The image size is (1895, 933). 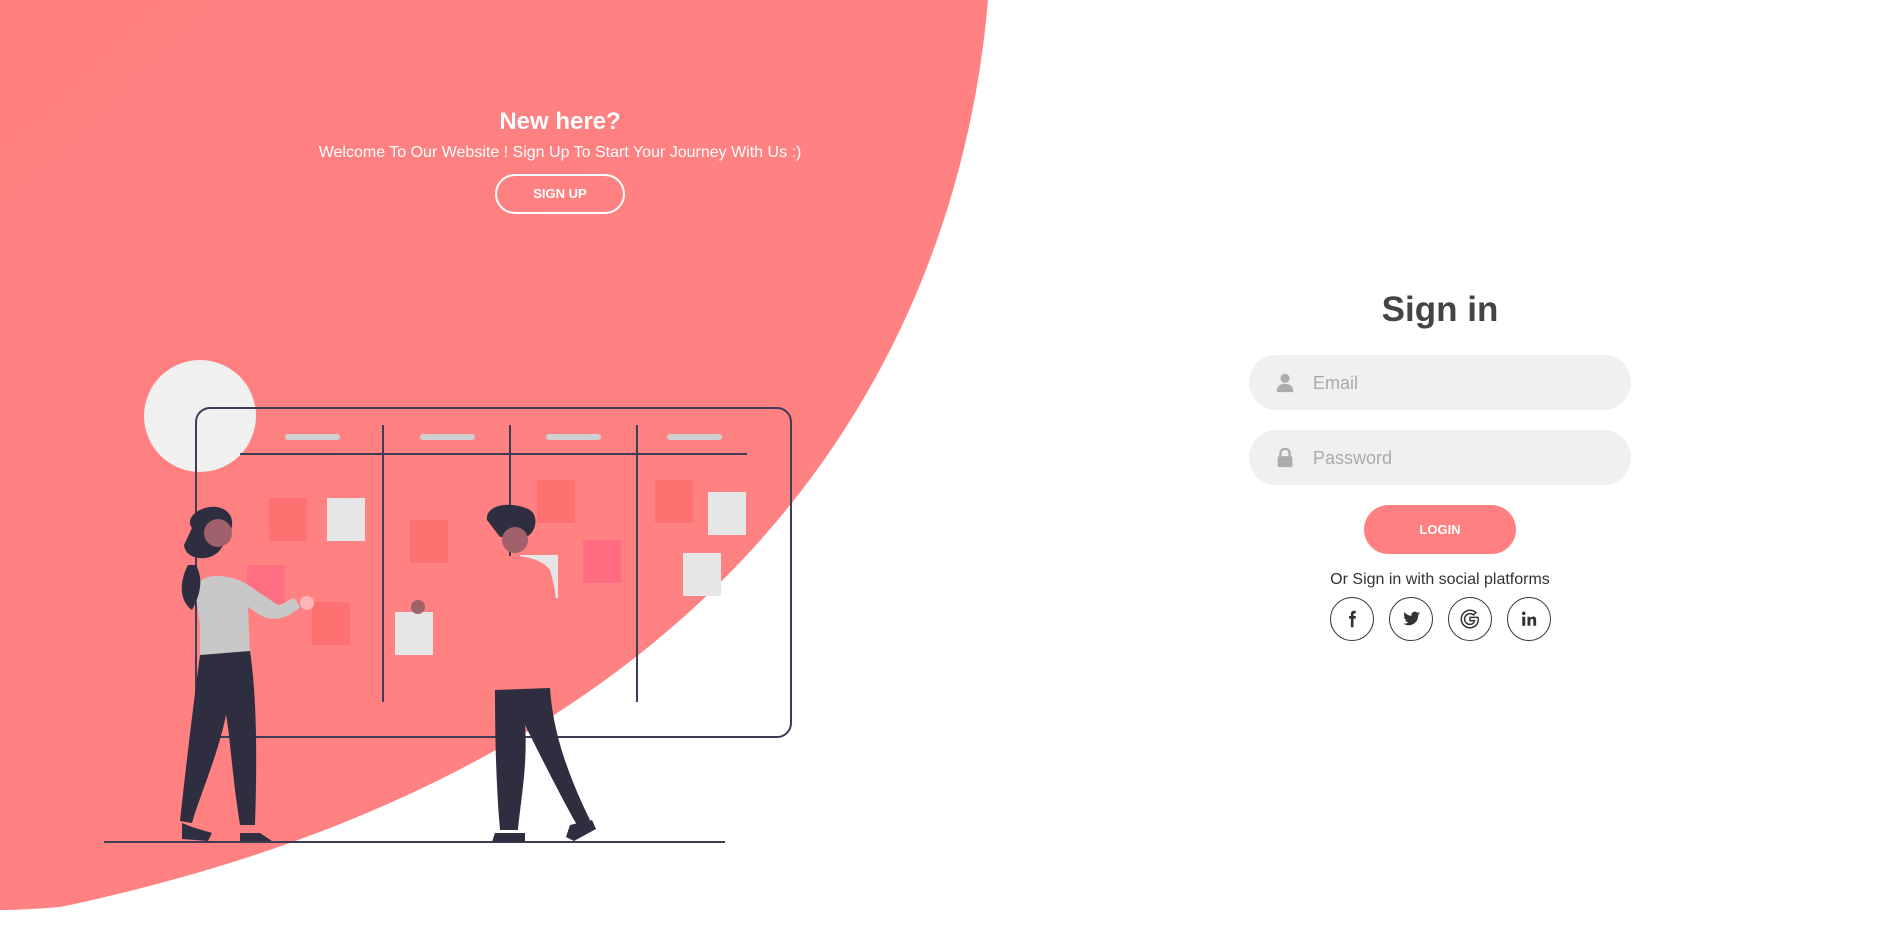 What do you see at coordinates (560, 194) in the screenshot?
I see `sign-up-button: SIGN UP` at bounding box center [560, 194].